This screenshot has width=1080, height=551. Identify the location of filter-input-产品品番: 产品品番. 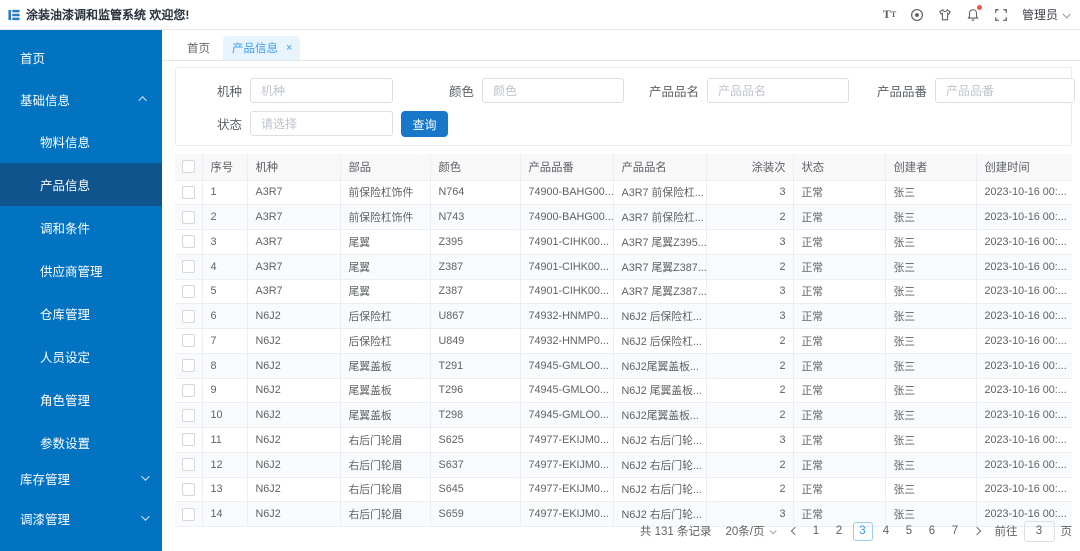
(1005, 90).